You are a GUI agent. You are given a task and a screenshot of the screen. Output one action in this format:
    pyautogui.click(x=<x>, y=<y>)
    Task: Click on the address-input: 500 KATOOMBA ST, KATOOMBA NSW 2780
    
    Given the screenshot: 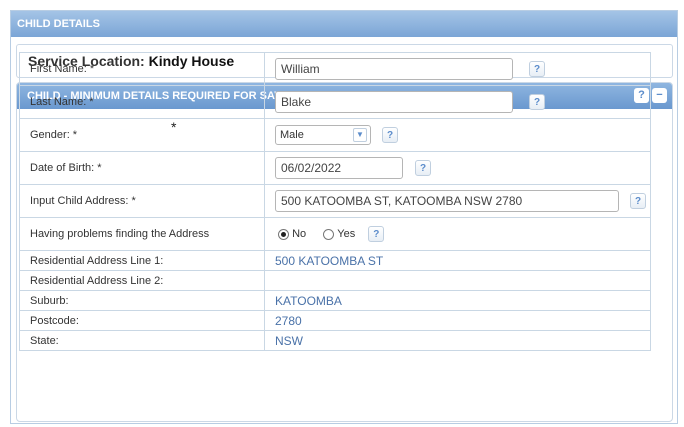 What is the action you would take?
    pyautogui.click(x=447, y=201)
    